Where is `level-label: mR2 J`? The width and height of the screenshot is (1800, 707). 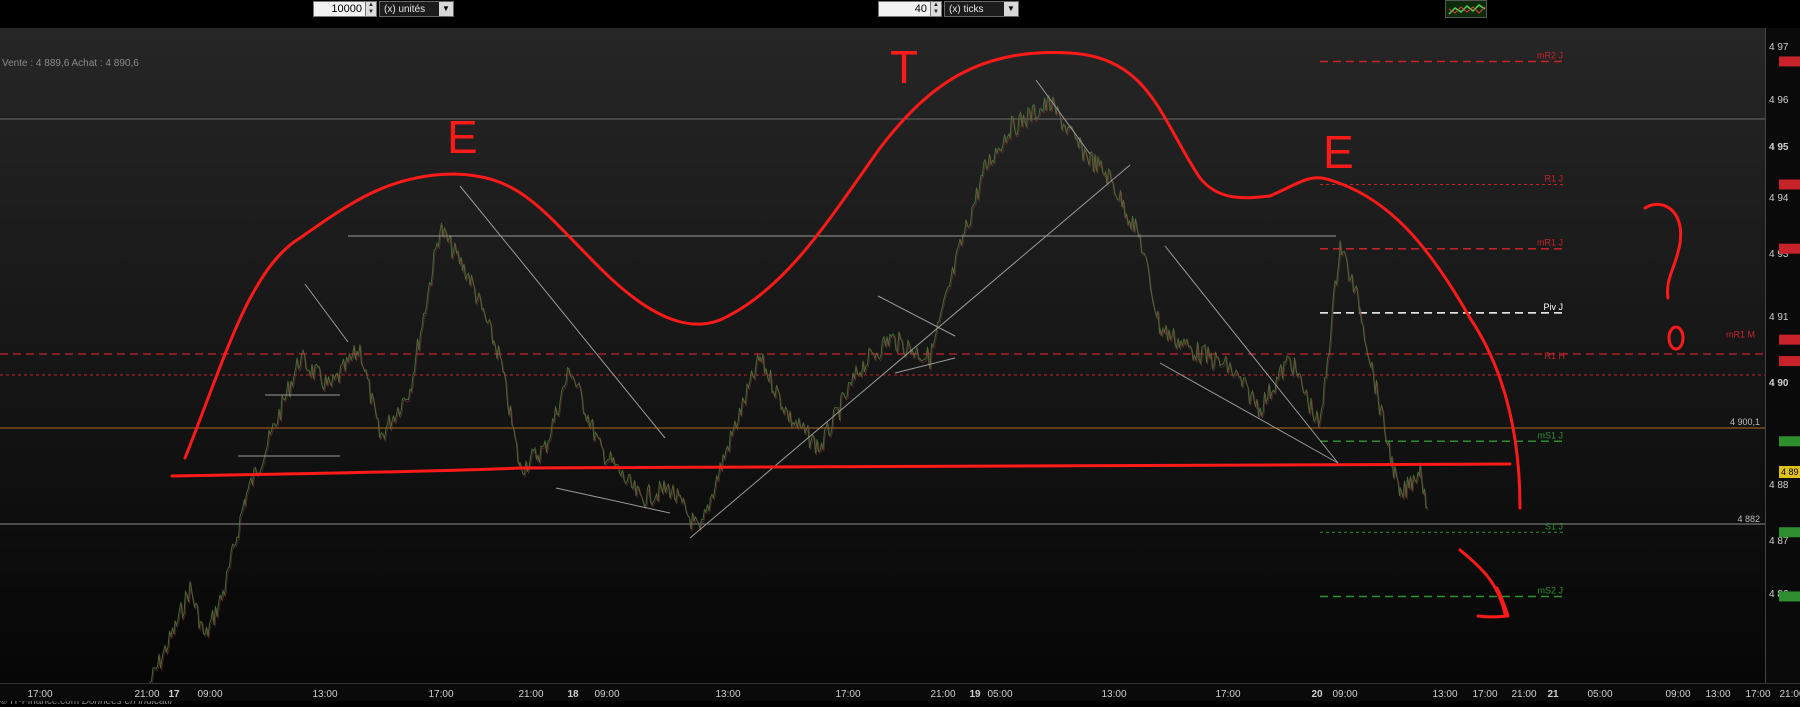 level-label: mR2 J is located at coordinates (1550, 55).